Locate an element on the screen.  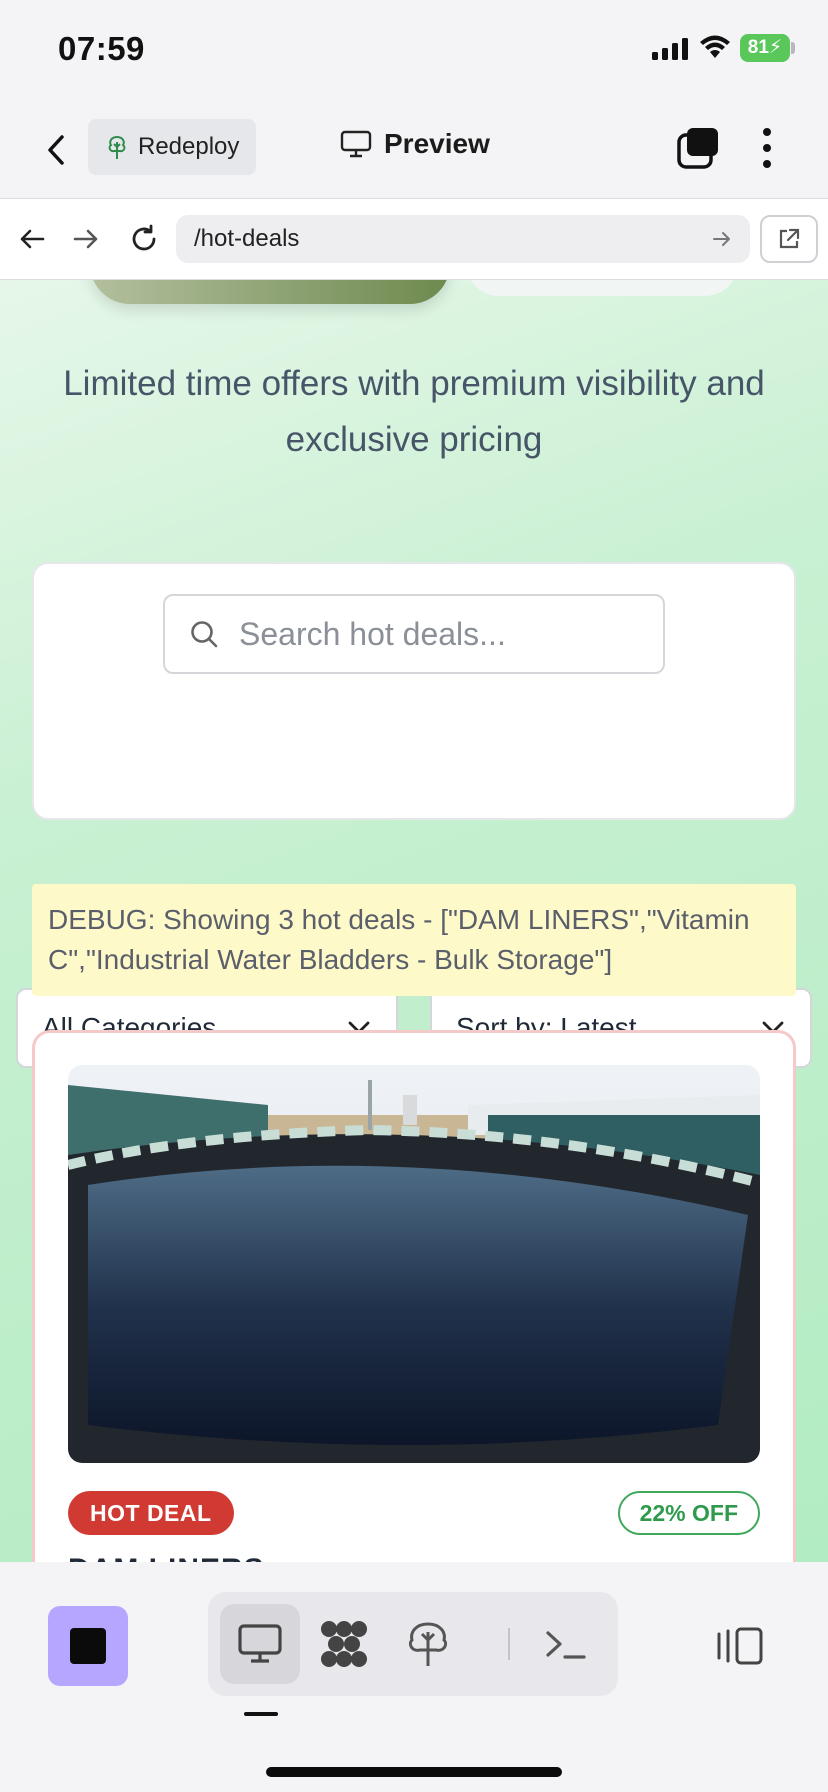
stop-button is located at coordinates (88, 1646).